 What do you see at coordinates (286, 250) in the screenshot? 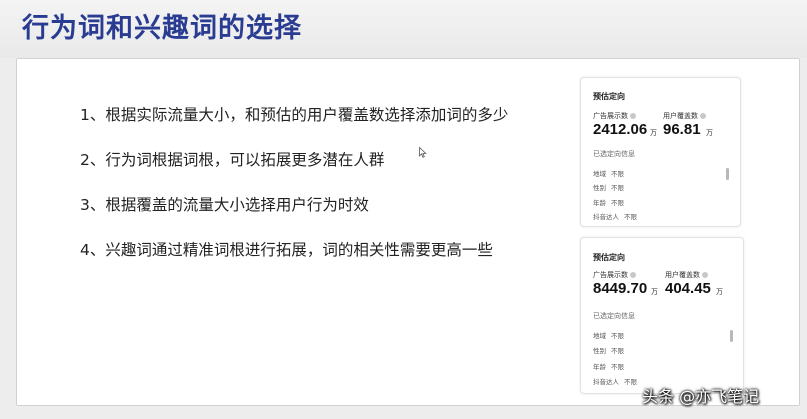
I see `point-item: 4、兴趣词通过精准词根进行拓展，词的相关性需要更高一些` at bounding box center [286, 250].